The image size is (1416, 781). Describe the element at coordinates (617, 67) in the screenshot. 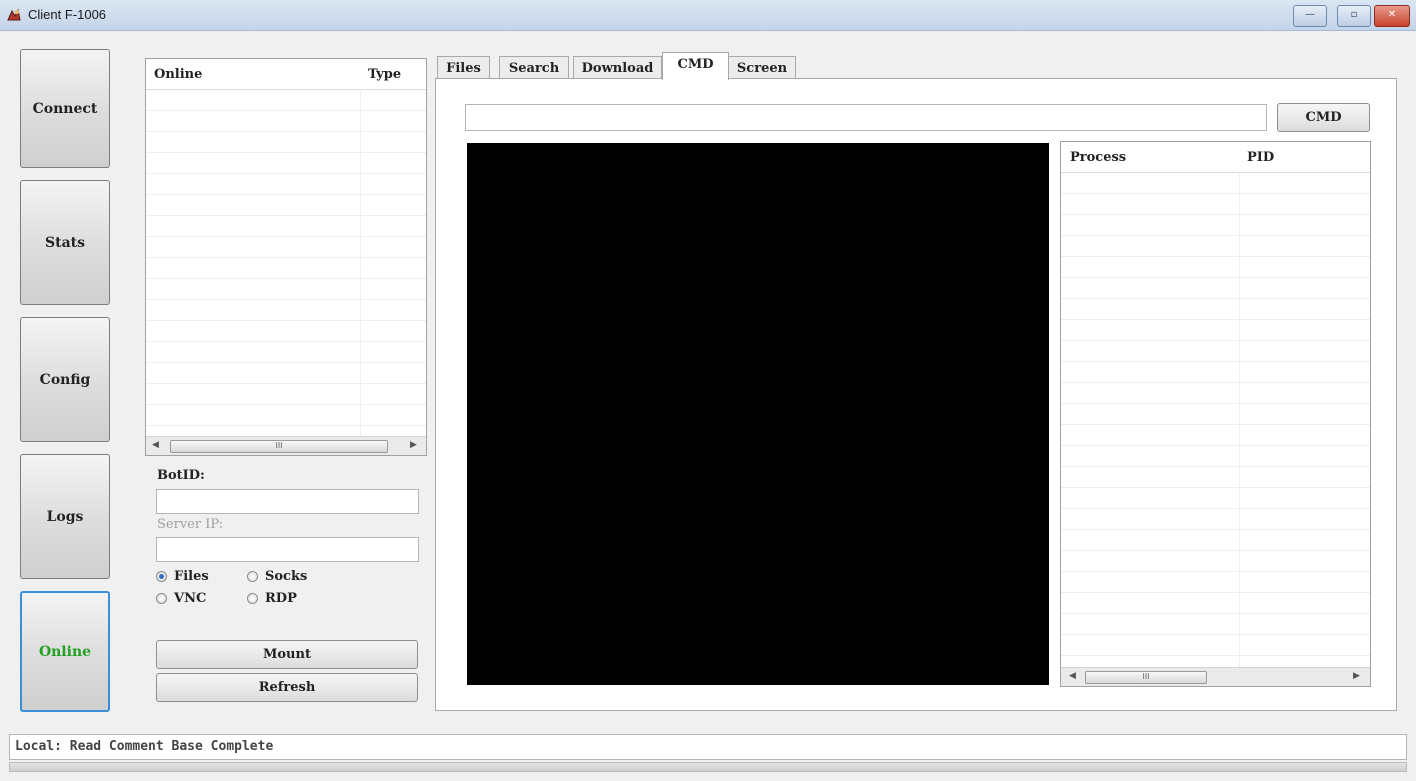

I see `tab-download: Download` at that location.